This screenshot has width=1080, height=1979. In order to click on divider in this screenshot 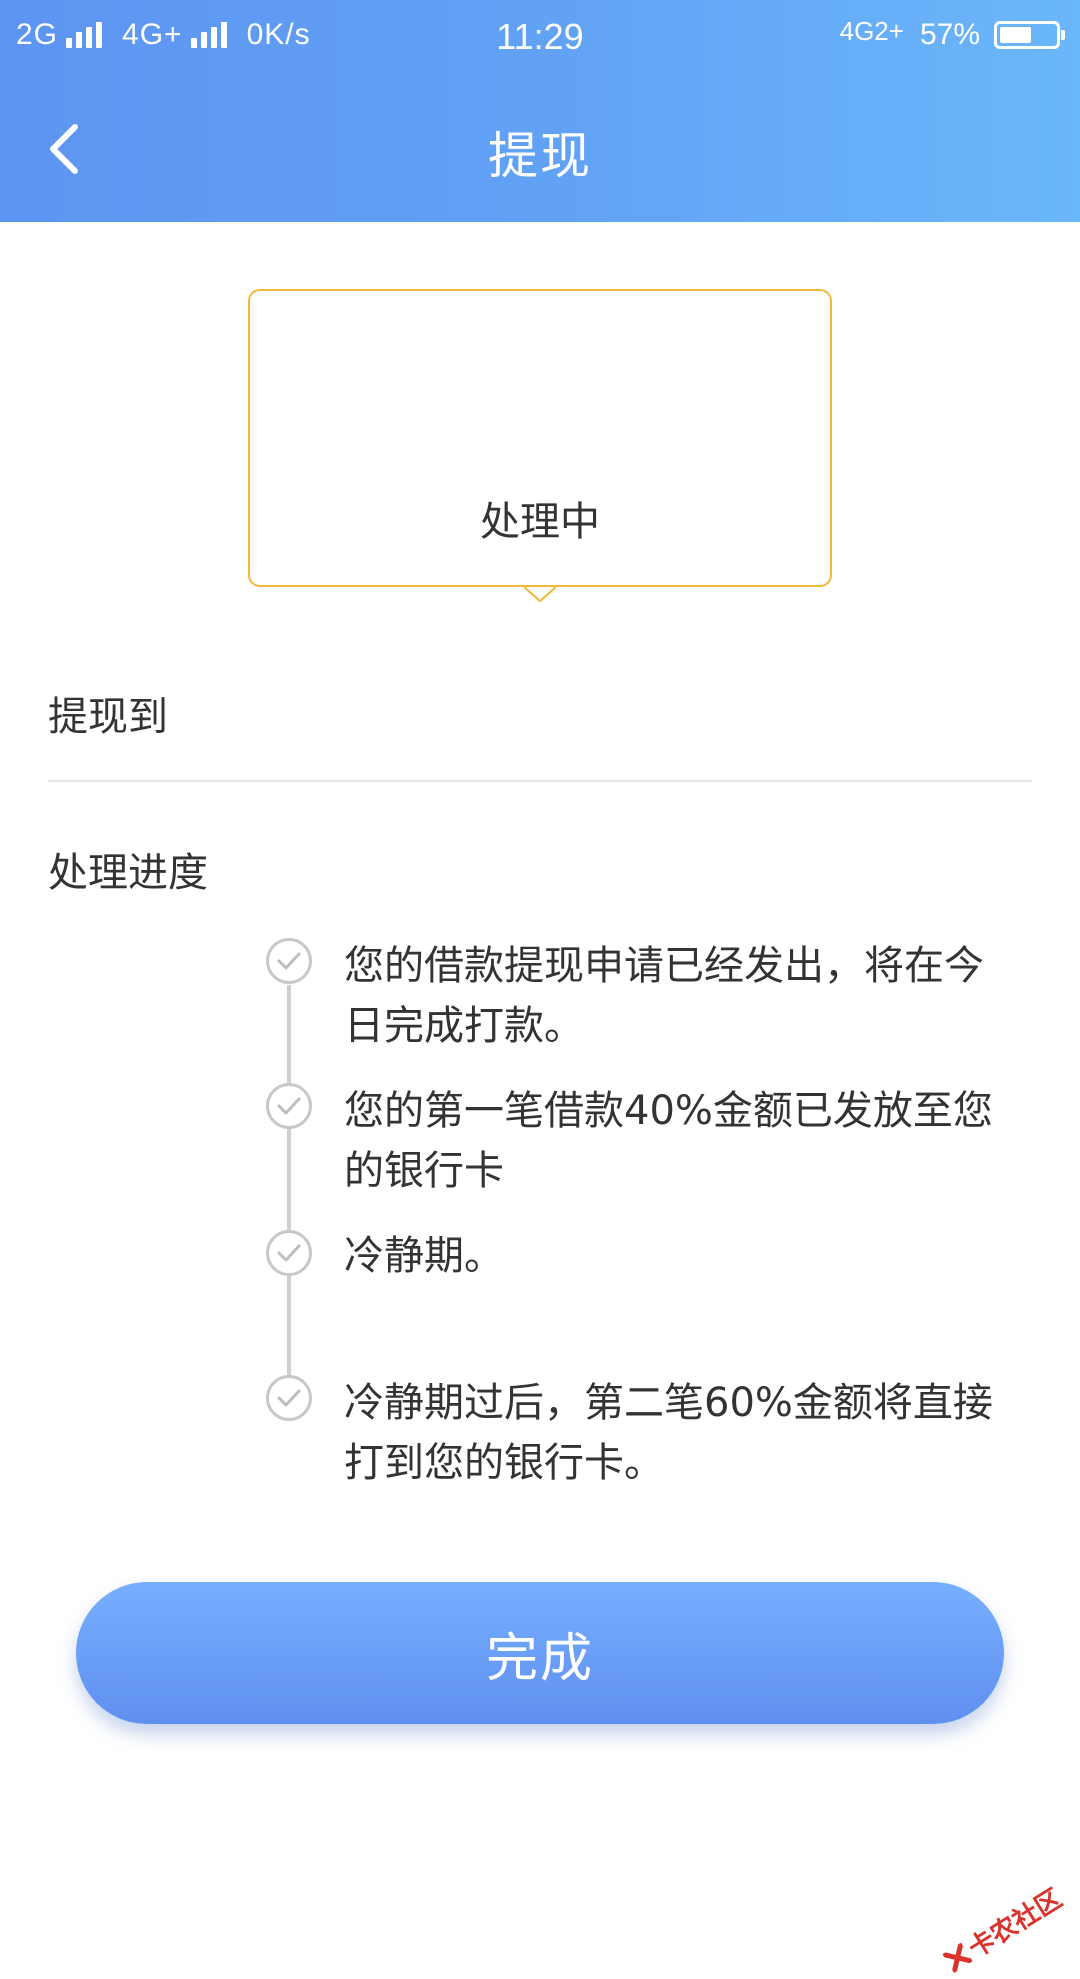, I will do `click(540, 781)`.